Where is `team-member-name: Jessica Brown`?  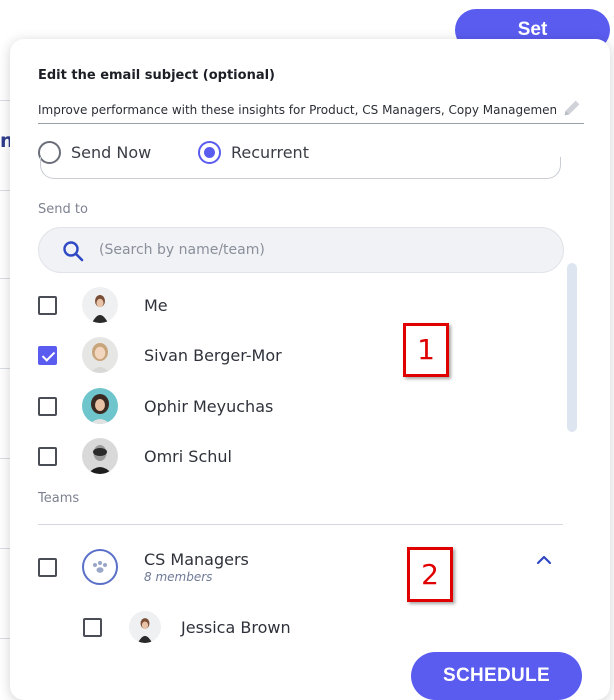 team-member-name: Jessica Brown is located at coordinates (236, 627).